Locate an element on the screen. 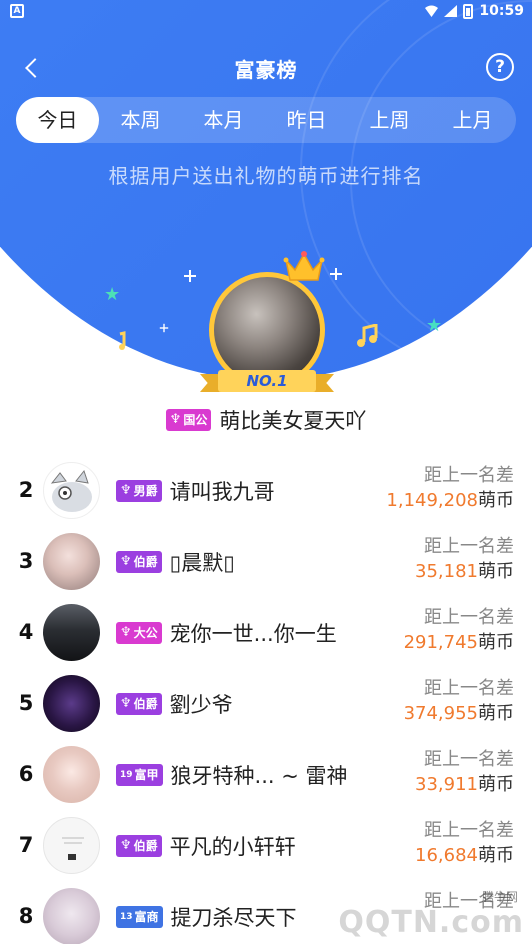 Image resolution: width=532 pixels, height=944 pixels. user-name: 平凡的小轩轩 is located at coordinates (232, 847).